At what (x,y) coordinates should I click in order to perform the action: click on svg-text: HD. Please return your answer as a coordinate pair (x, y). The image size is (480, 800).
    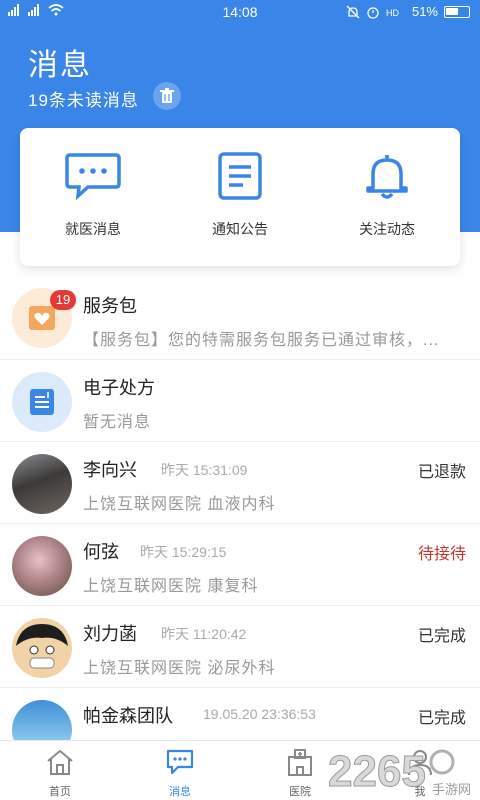
    Looking at the image, I should click on (392, 13).